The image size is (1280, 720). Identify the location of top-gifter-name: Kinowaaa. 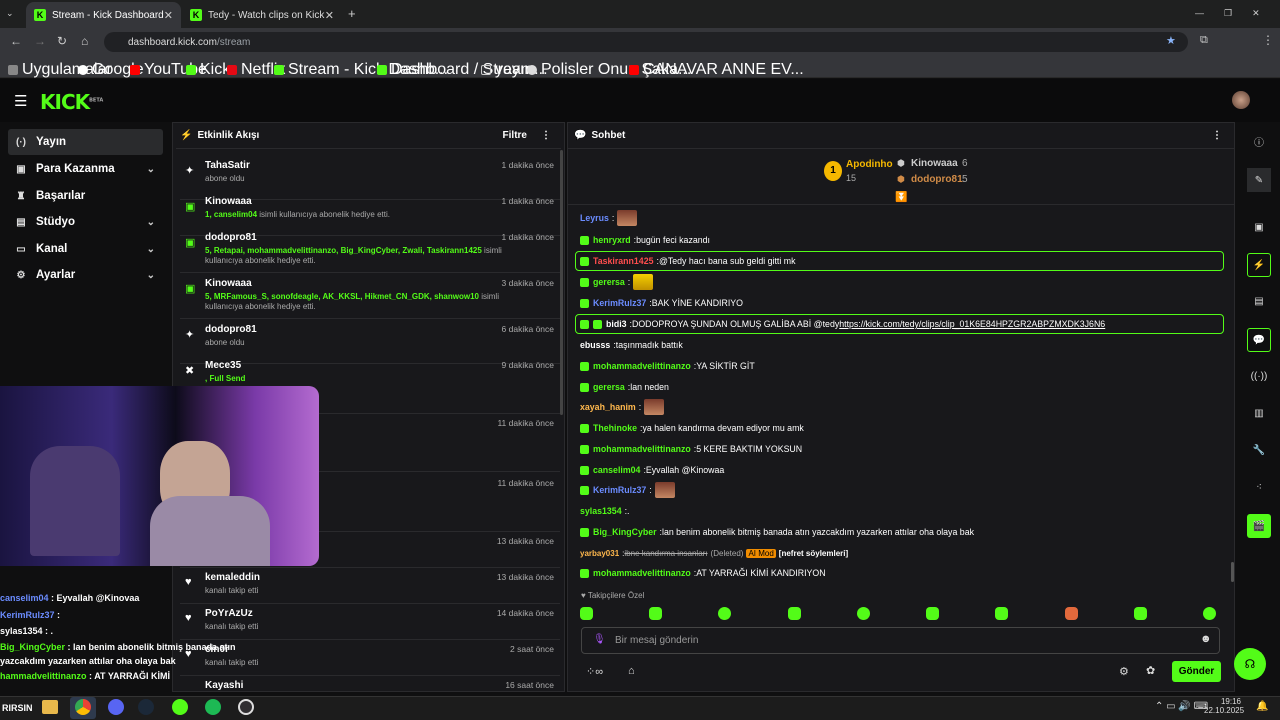
(934, 163).